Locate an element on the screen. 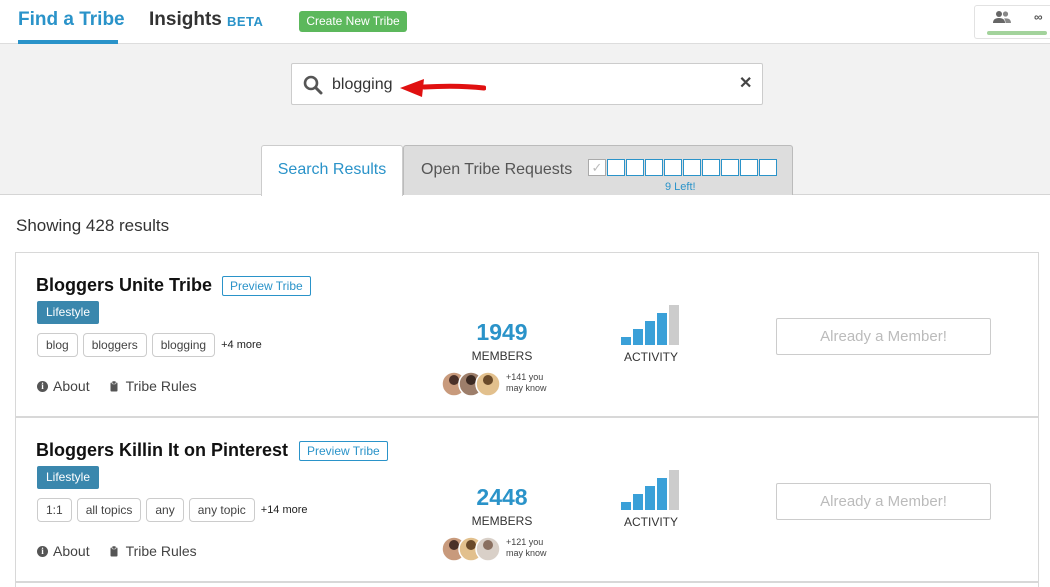 This screenshot has height=587, width=1050. tab-open-tribe-requests: Open Tribe Requests ✓ 9 Left! is located at coordinates (598, 170).